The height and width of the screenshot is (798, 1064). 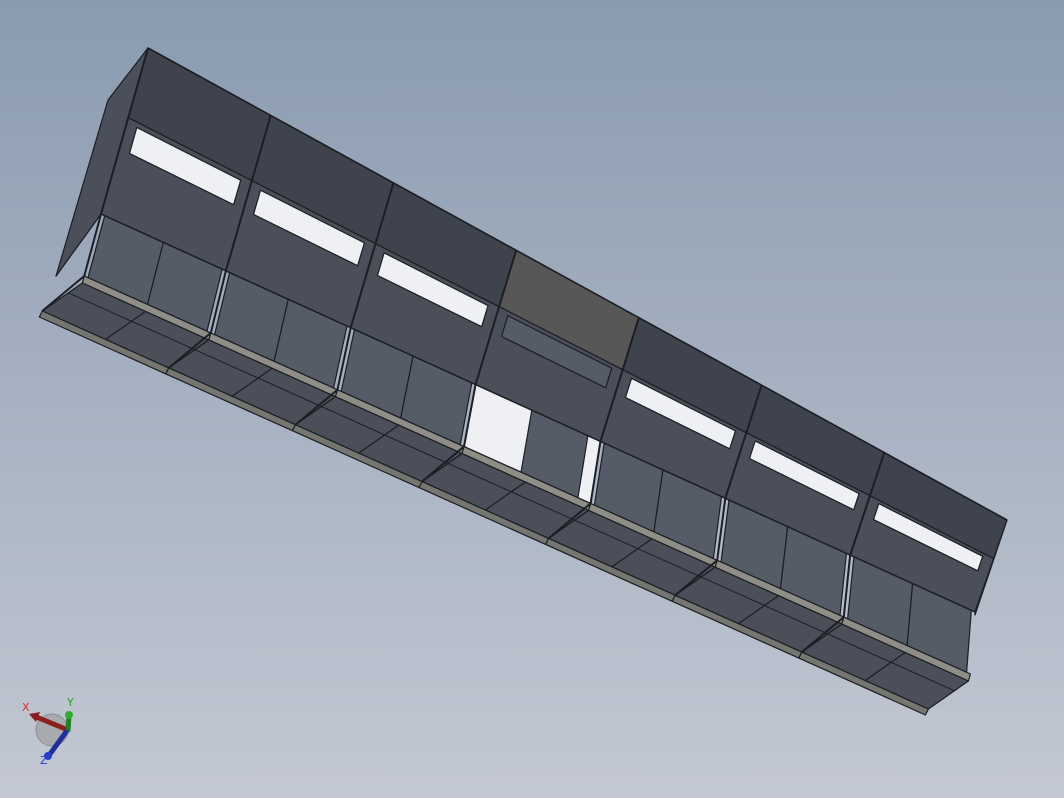 What do you see at coordinates (48, 731) in the screenshot?
I see `axis-triad: X Y Z` at bounding box center [48, 731].